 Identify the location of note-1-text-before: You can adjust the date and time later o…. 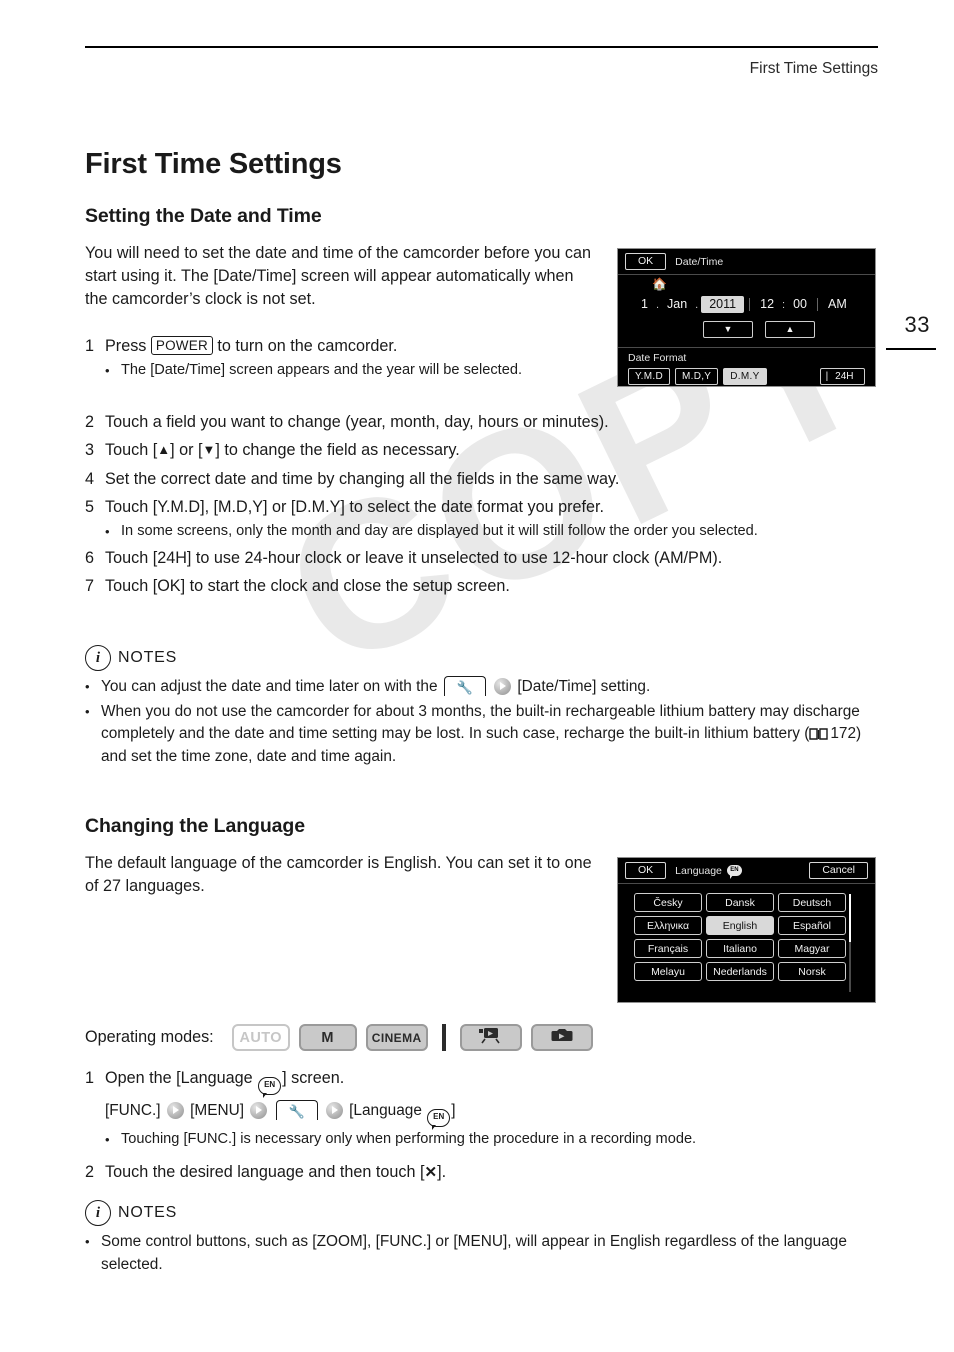
(269, 686).